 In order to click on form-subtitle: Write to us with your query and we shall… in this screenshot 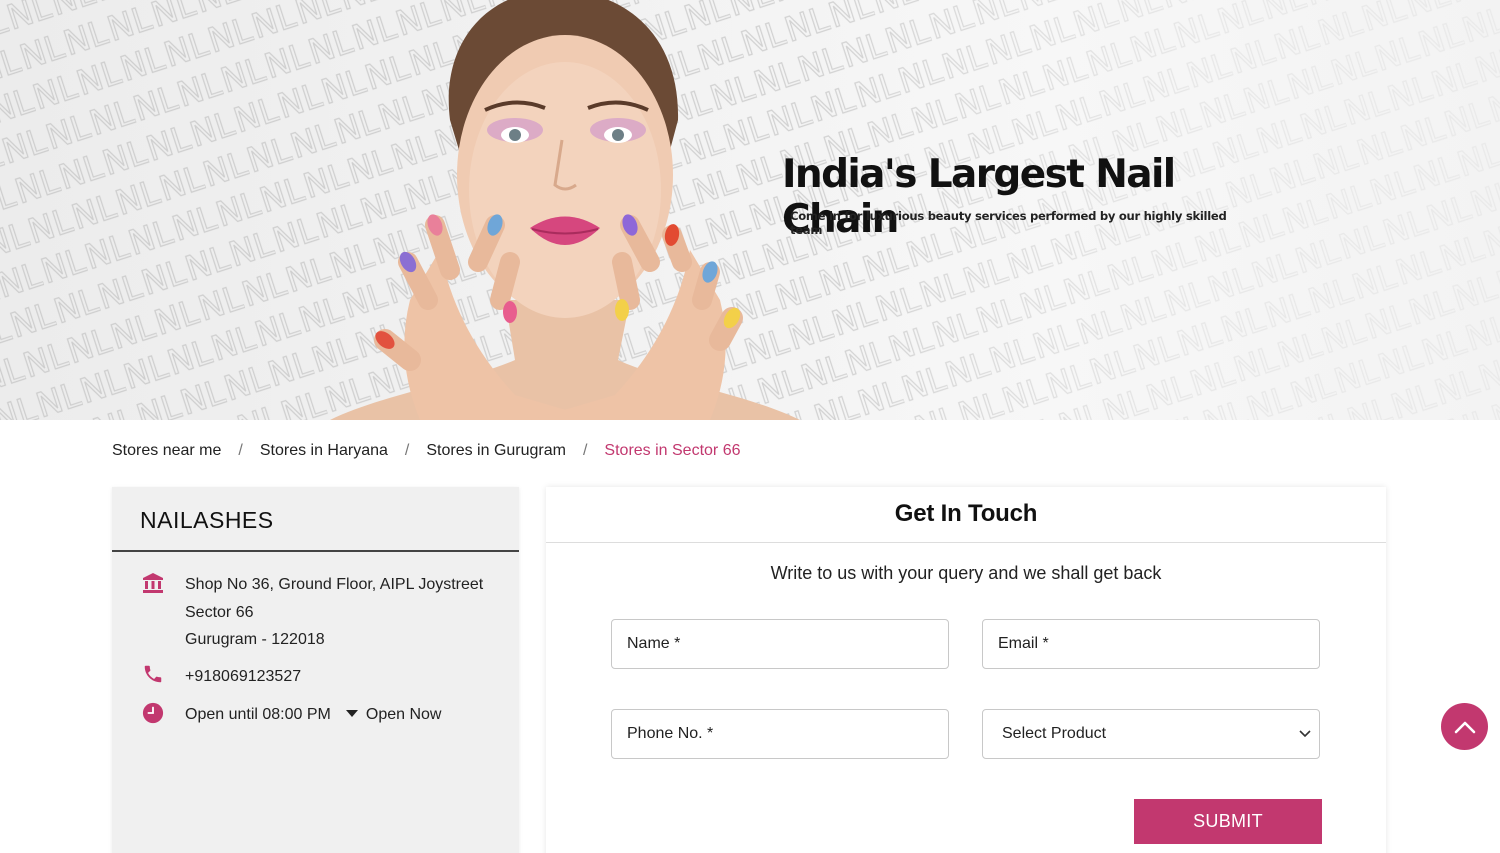, I will do `click(966, 573)`.